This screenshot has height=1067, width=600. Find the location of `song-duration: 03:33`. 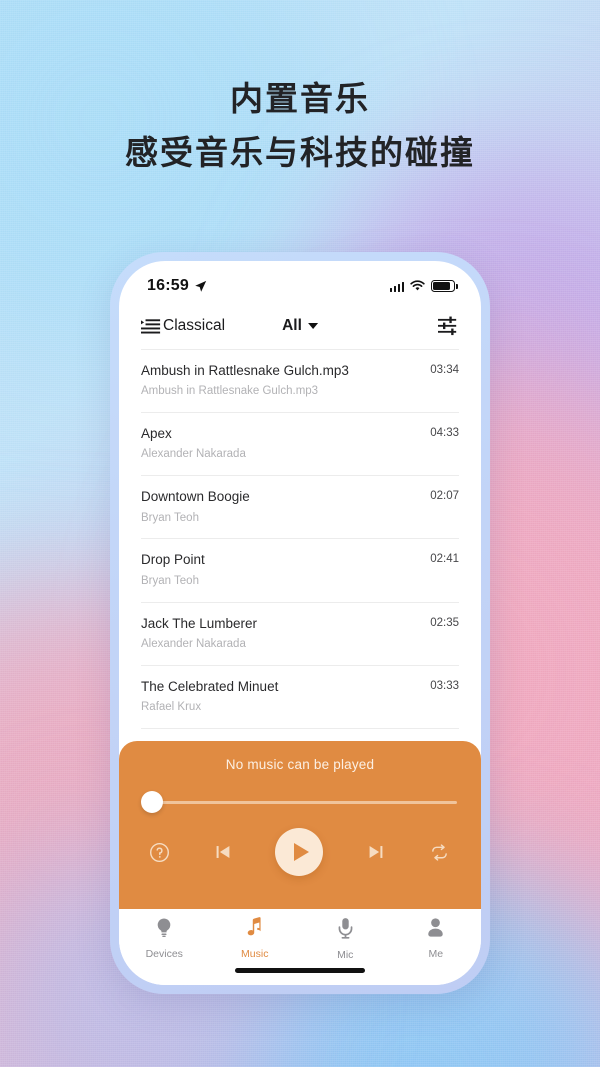

song-duration: 03:33 is located at coordinates (444, 685).